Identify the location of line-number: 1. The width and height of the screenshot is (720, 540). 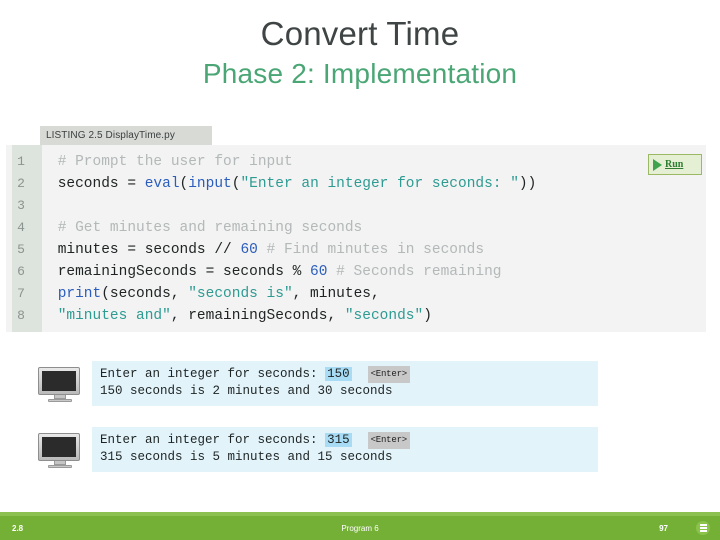
(21, 161).